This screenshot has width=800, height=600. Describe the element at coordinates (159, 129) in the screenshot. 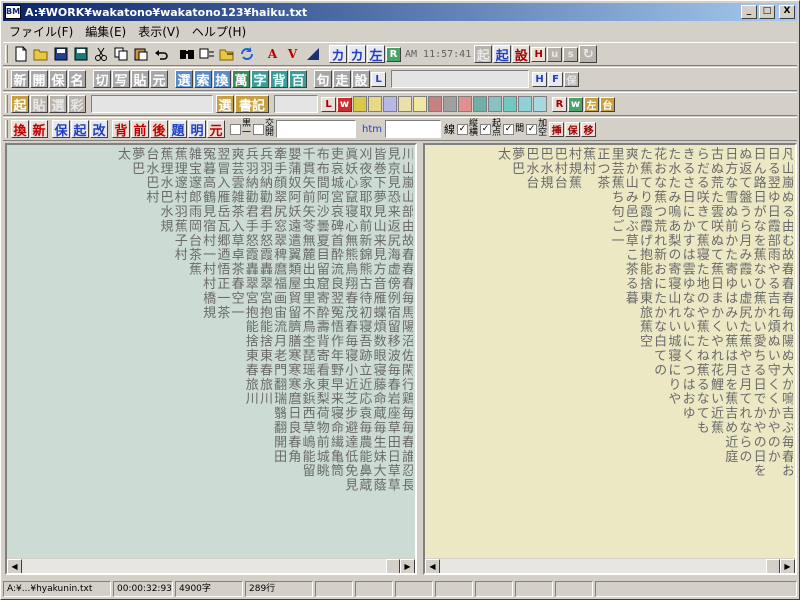

I see `after-button: 後` at that location.